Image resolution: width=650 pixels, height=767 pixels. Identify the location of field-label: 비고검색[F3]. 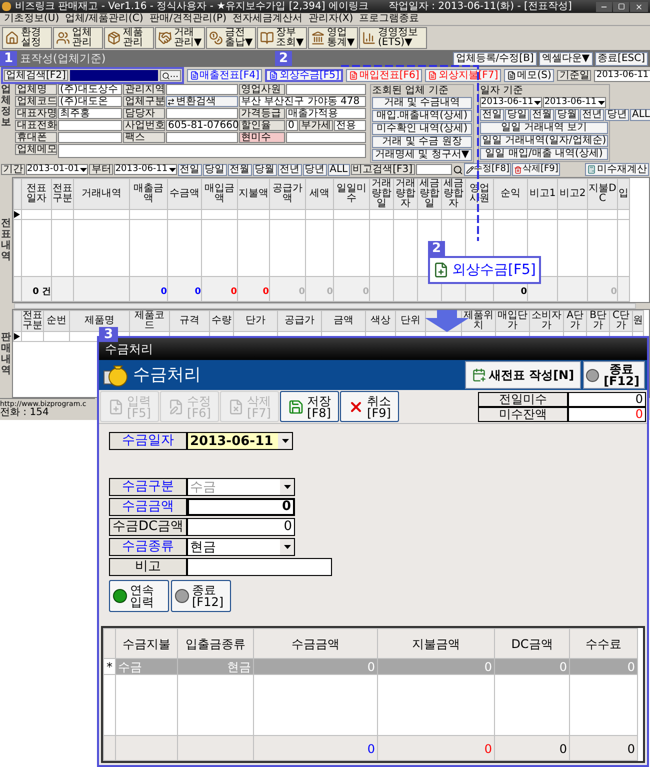
(382, 169).